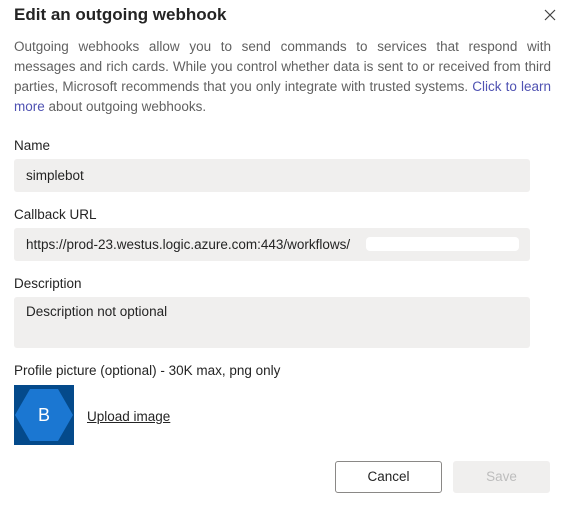  Describe the element at coordinates (128, 416) in the screenshot. I see `upload-image-link: Upload image` at that location.